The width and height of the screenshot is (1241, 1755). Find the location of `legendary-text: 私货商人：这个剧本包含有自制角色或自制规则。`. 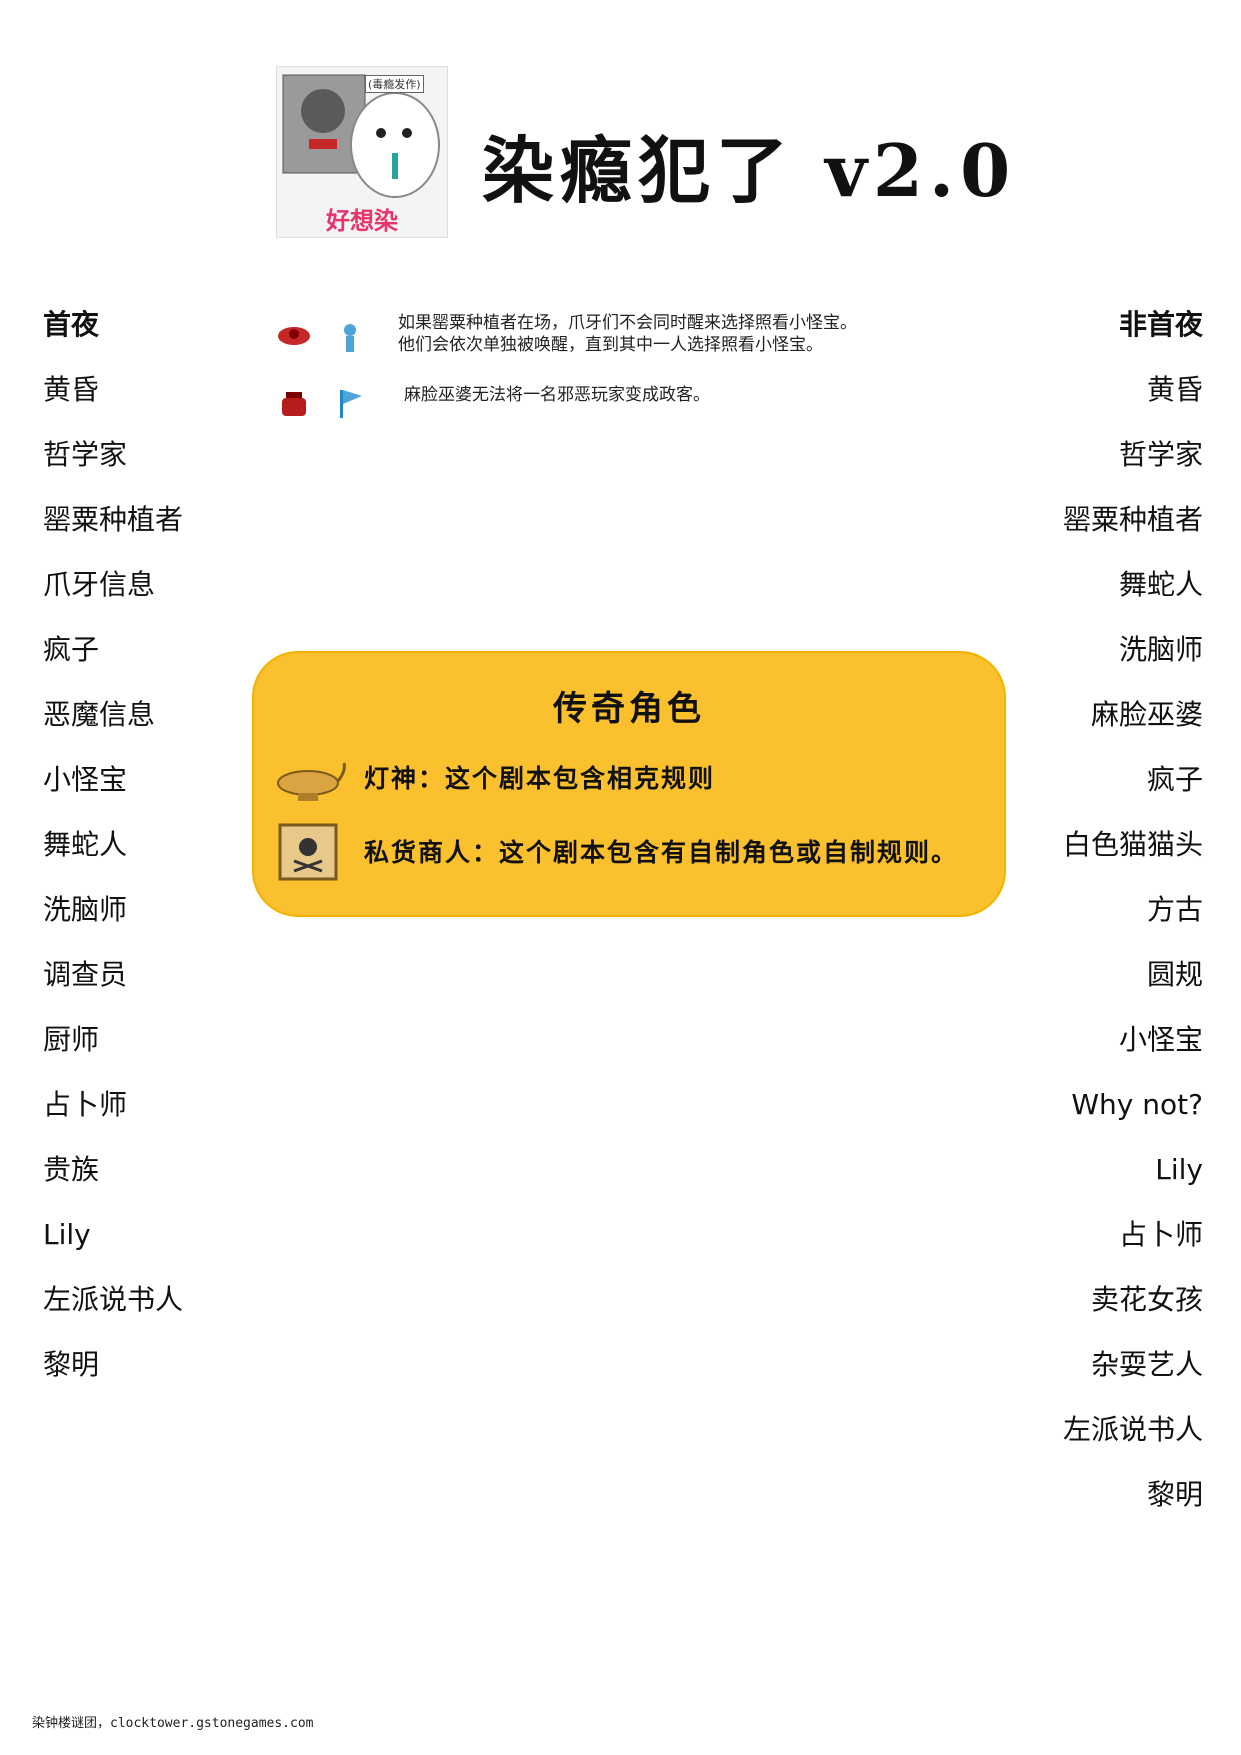

legendary-text: 私货商人：这个剧本包含有自制角色或自制规则。 is located at coordinates (661, 852).